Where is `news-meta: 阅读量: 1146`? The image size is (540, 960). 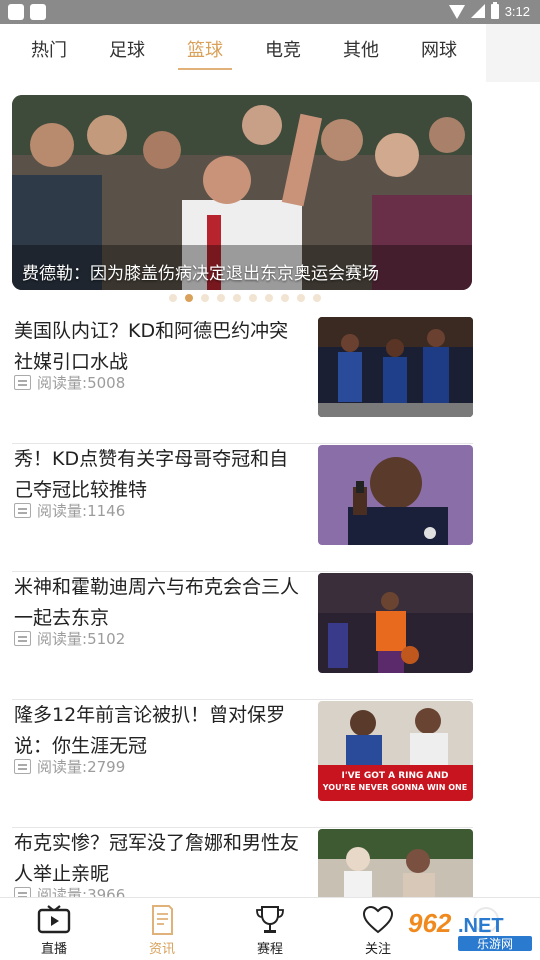 news-meta: 阅读量: 1146 is located at coordinates (69, 510).